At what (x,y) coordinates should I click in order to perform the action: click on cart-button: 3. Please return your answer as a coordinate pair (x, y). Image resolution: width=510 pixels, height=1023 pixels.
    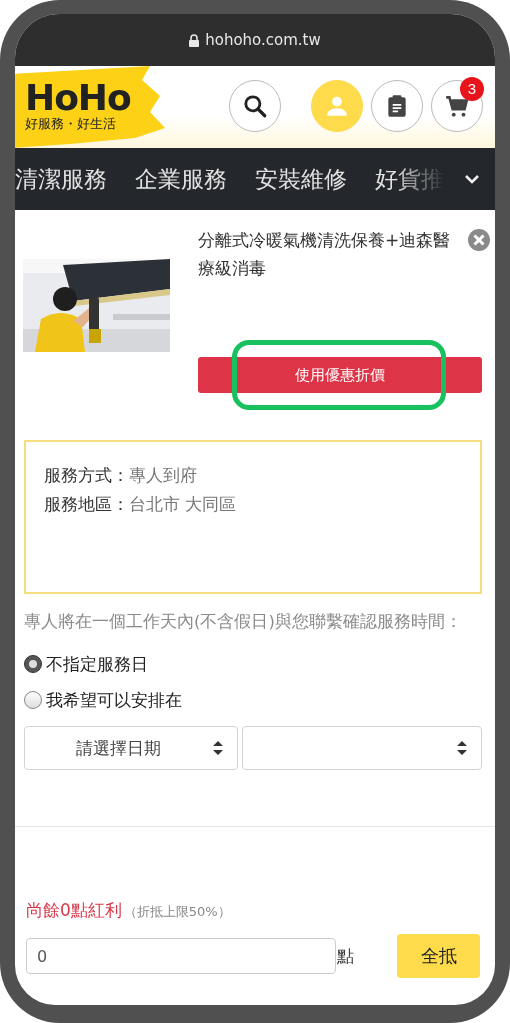
    Looking at the image, I should click on (457, 106).